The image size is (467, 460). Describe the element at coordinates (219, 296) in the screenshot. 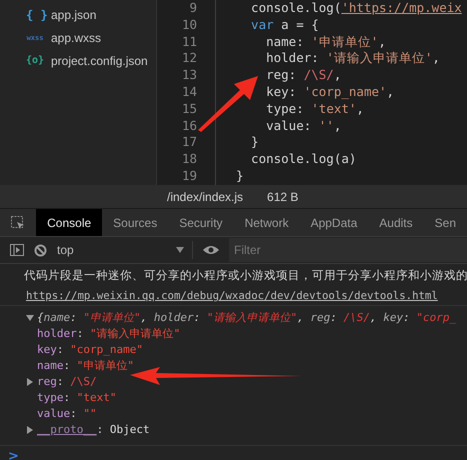

I see `docs-link: https://mp.weixin.qq.com/debug/wxadoc/dev/devtools/devtools.html` at that location.